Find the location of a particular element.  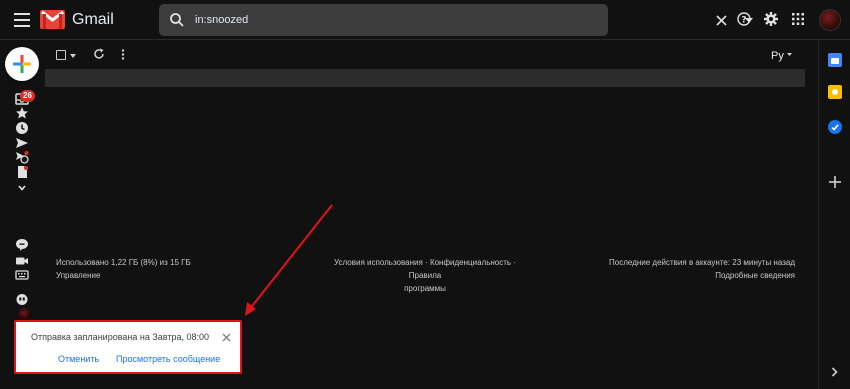

program-policies-link: Правила is located at coordinates (425, 275).